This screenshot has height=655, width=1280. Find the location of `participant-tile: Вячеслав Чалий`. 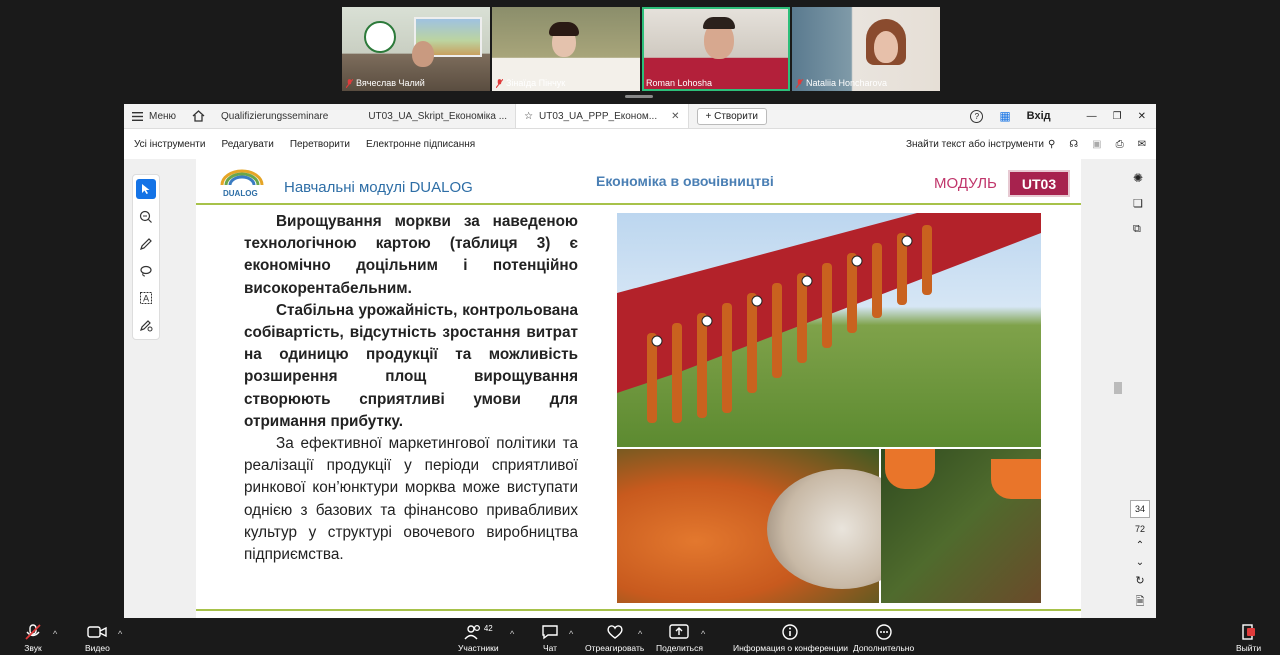

participant-tile: Вячеслав Чалий is located at coordinates (416, 49).